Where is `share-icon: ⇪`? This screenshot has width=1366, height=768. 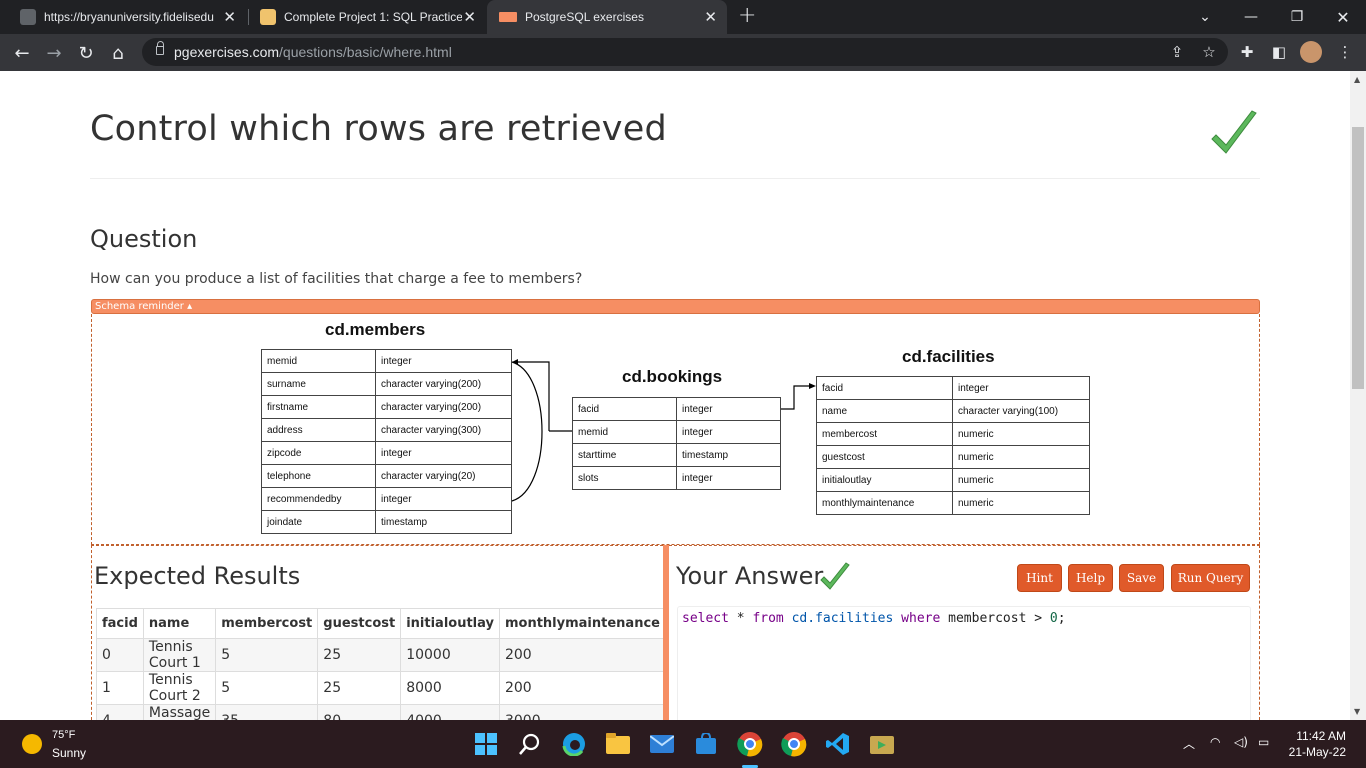 share-icon: ⇪ is located at coordinates (1177, 52).